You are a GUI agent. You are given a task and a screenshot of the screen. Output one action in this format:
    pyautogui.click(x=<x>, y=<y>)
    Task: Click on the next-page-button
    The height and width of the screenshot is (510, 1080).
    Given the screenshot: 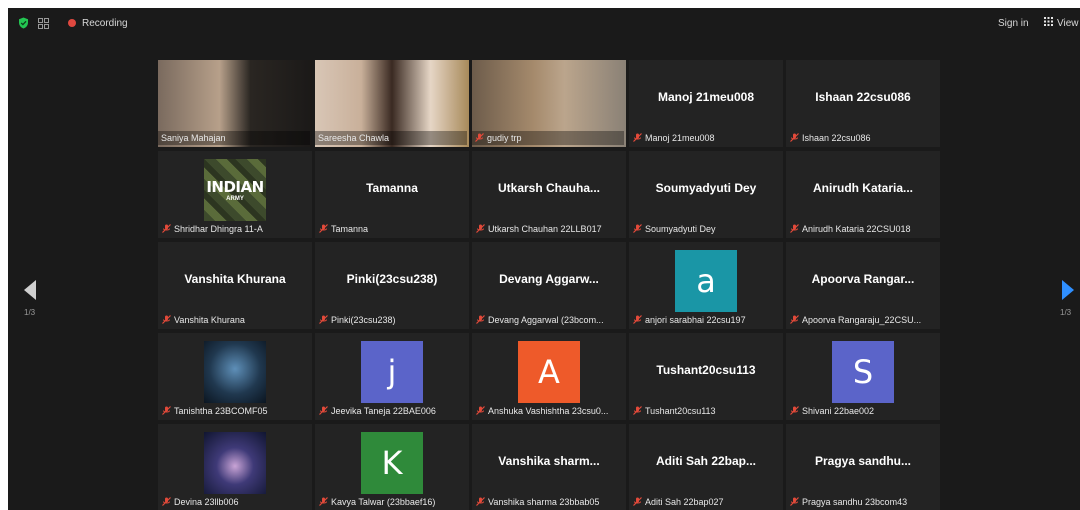 What is the action you would take?
    pyautogui.click(x=1068, y=290)
    